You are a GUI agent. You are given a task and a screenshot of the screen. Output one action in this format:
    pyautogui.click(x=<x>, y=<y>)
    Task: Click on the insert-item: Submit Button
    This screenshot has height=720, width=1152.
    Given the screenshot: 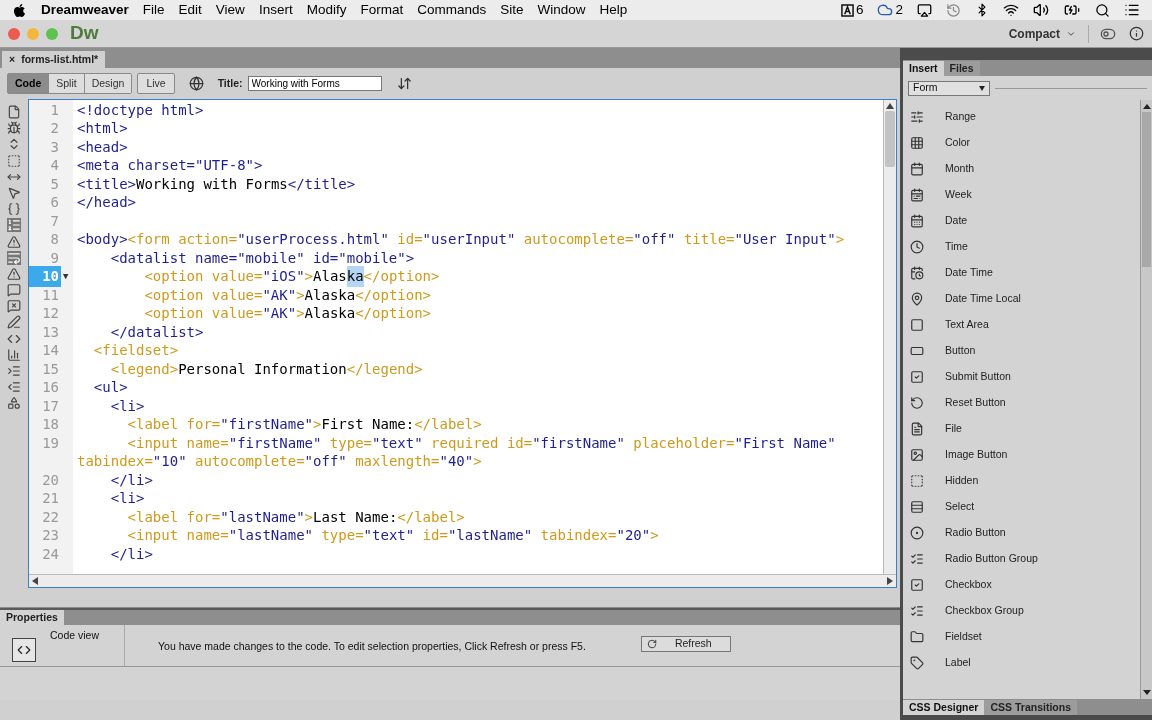 What is the action you would take?
    pyautogui.click(x=1021, y=377)
    